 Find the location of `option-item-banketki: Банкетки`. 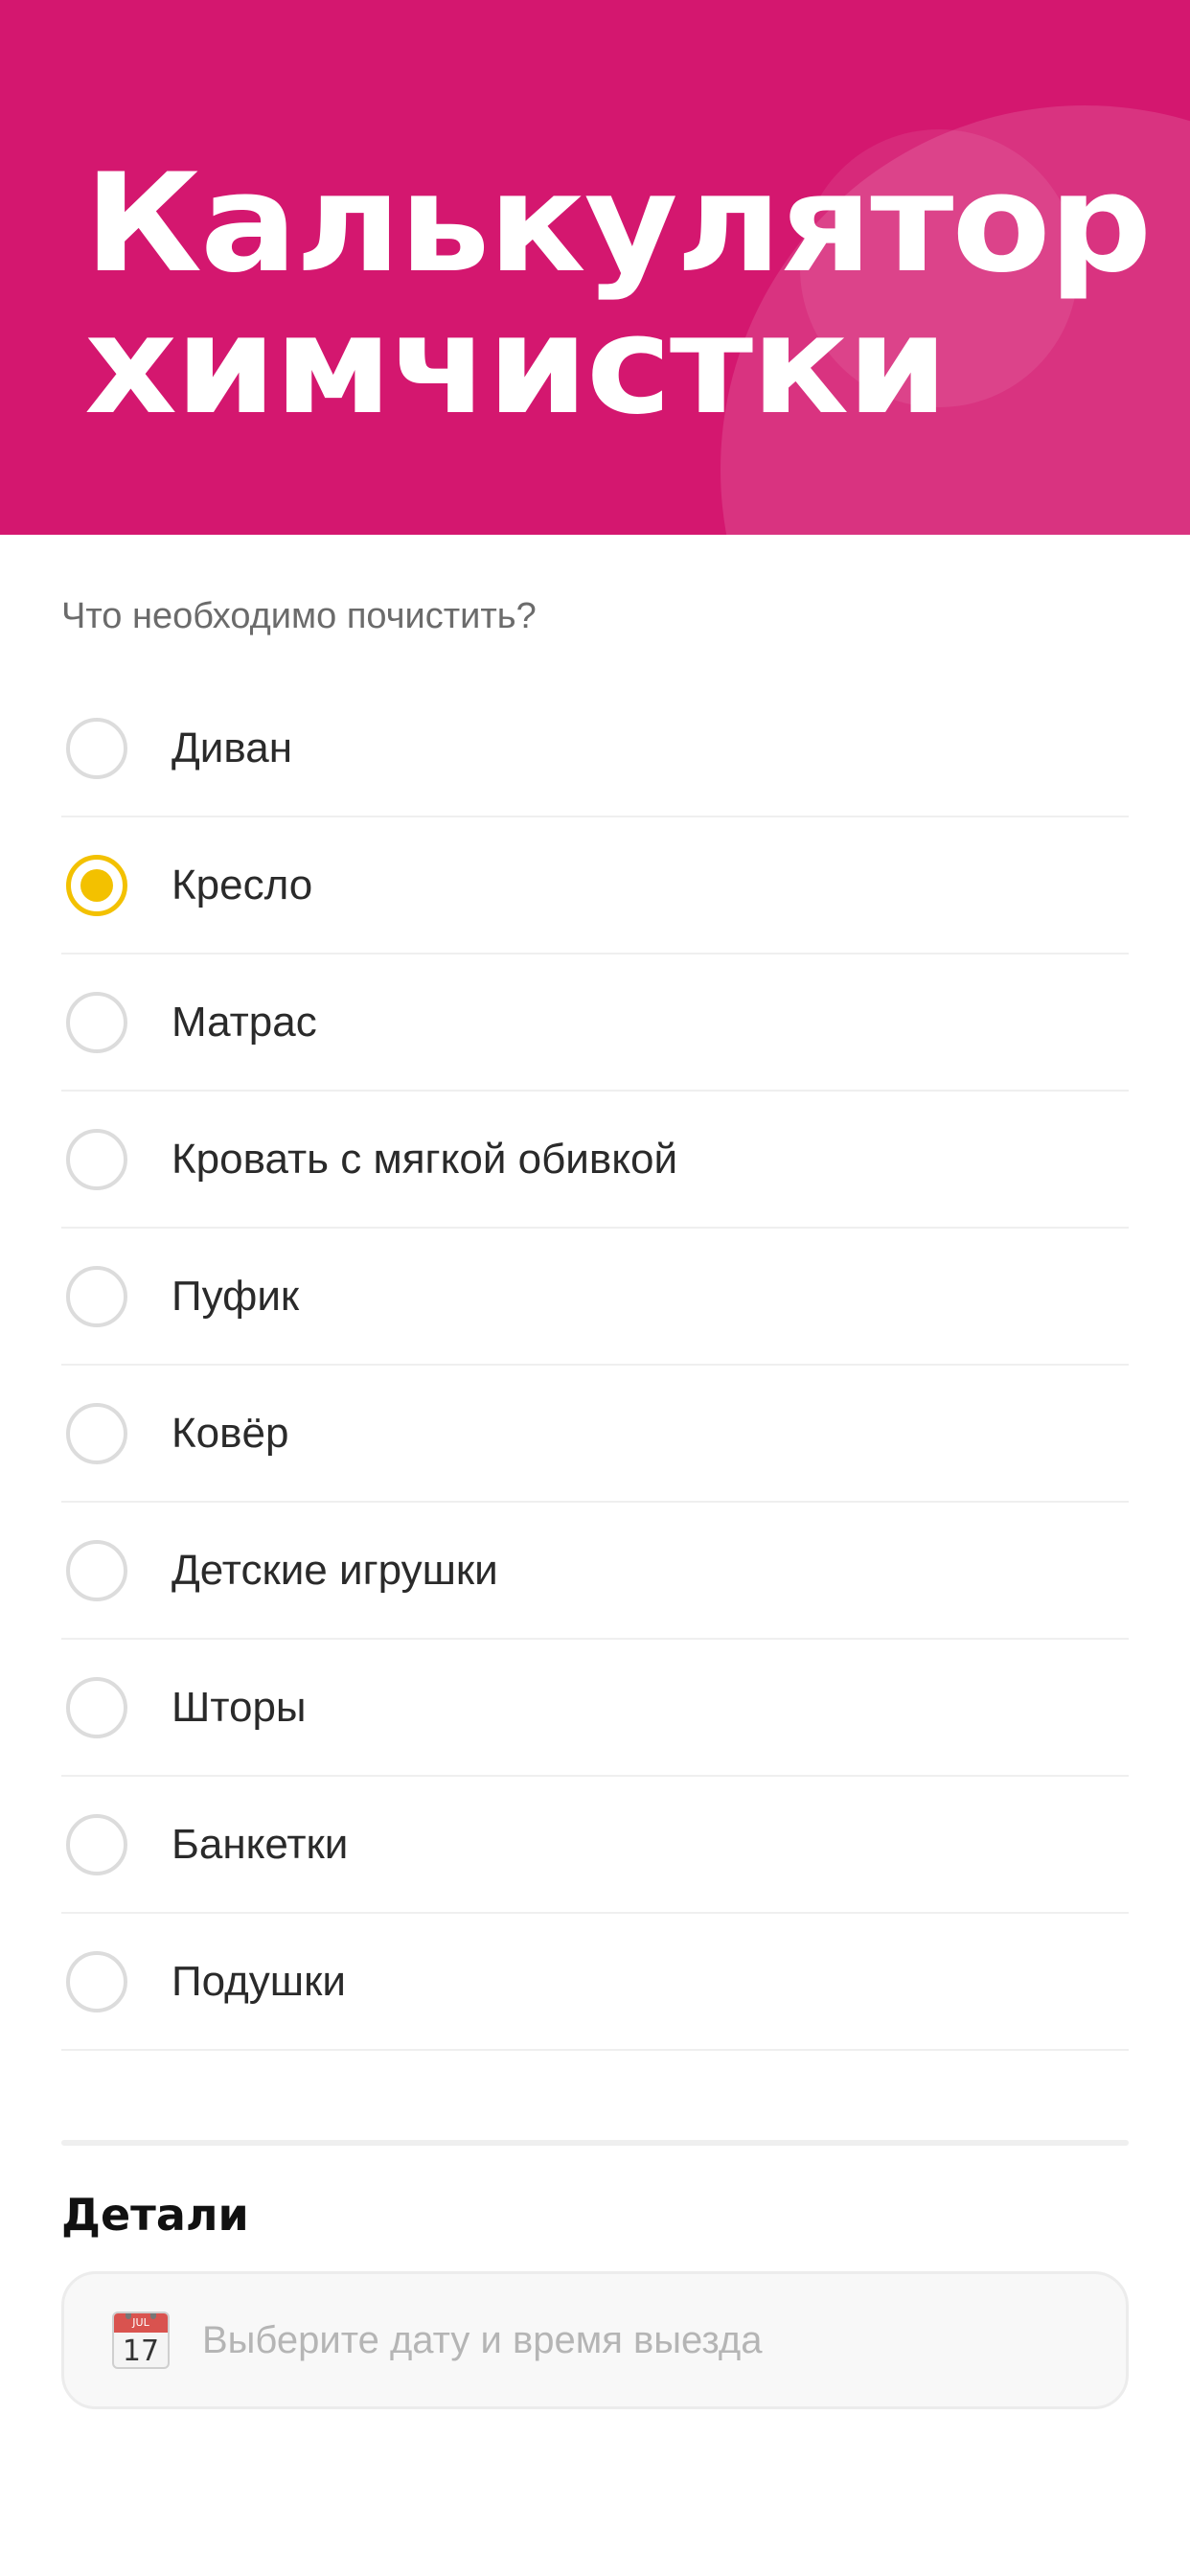

option-item-banketki: Банкетки is located at coordinates (595, 1845).